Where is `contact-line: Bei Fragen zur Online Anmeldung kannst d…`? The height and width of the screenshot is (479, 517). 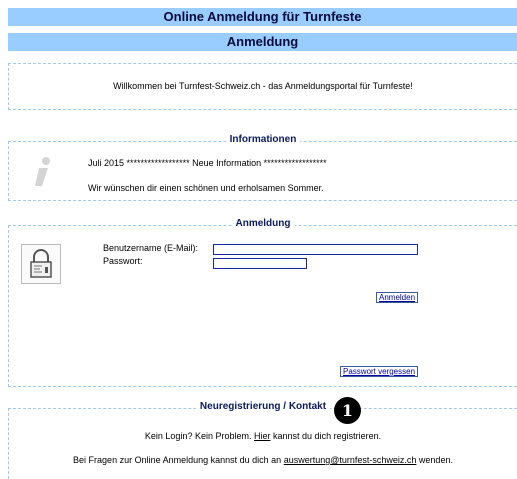 contact-line: Bei Fragen zur Online Anmeldung kannst d… is located at coordinates (263, 460).